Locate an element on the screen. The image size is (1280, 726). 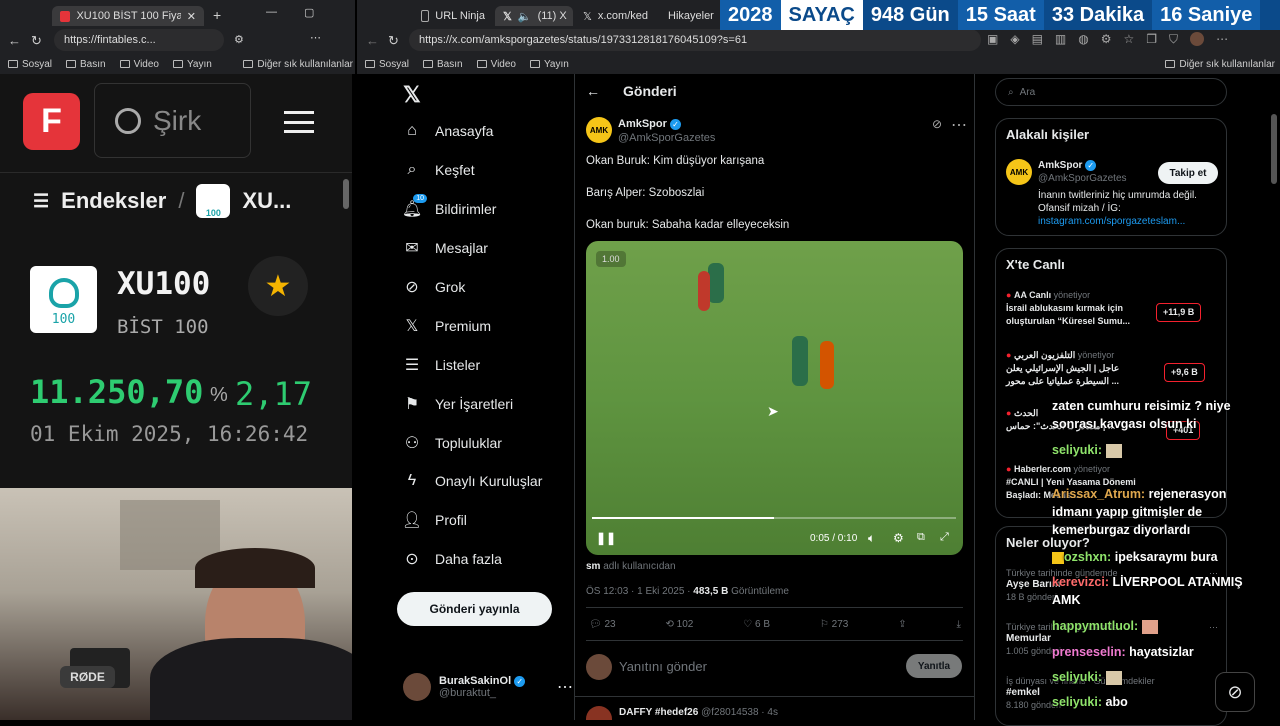
x-logo: 𝕏 is located at coordinates (412, 95).